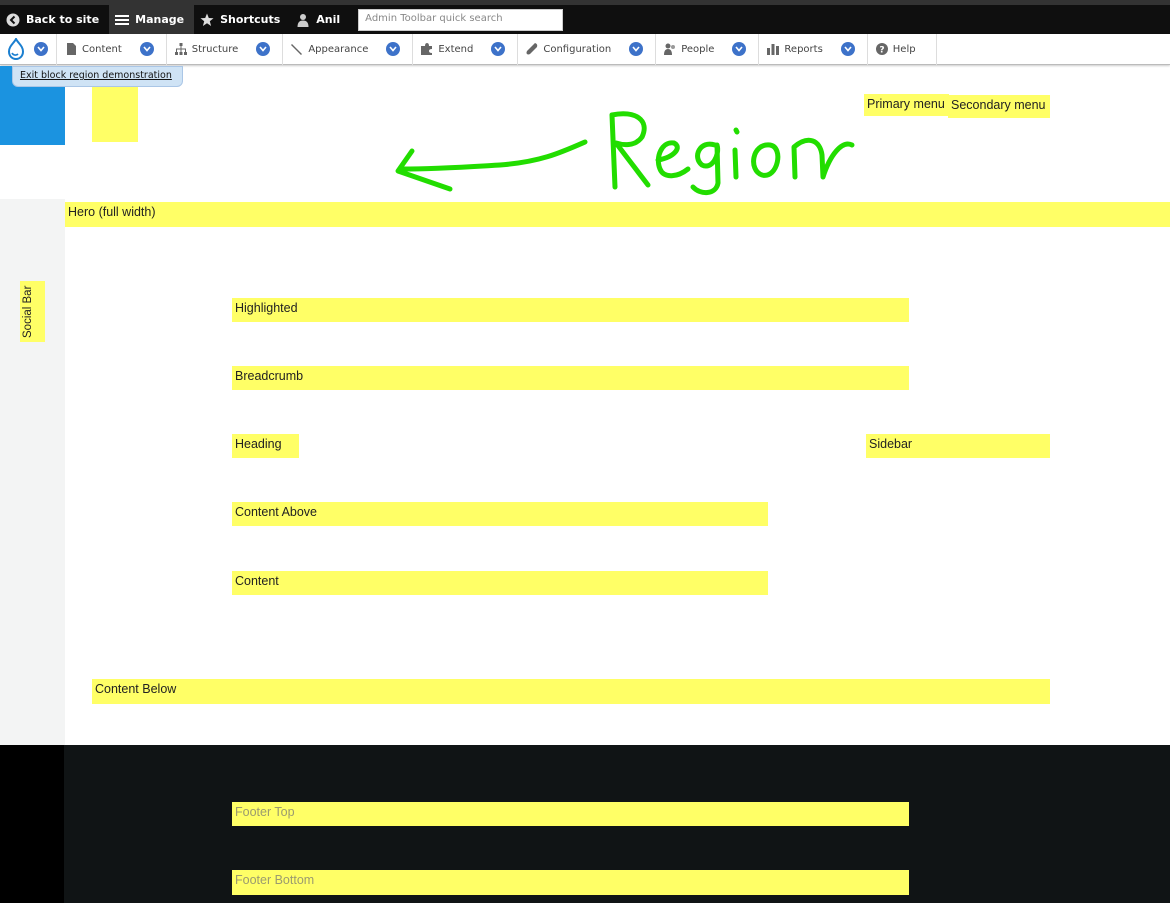 The width and height of the screenshot is (1170, 903). Describe the element at coordinates (180, 49) in the screenshot. I see `structure-icon` at that location.